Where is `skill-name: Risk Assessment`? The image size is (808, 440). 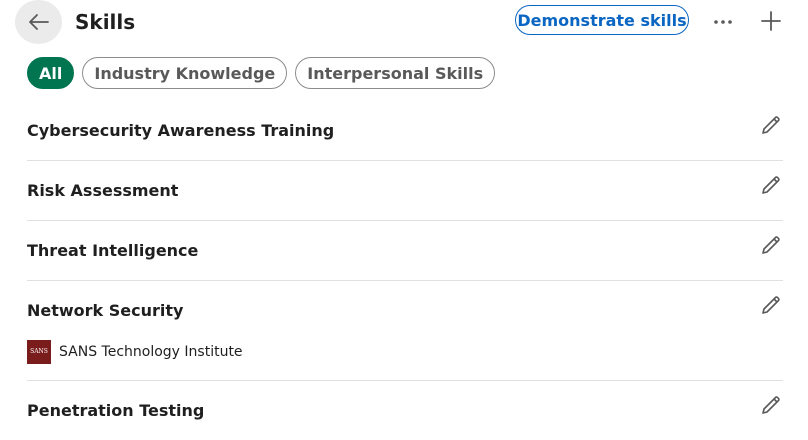 skill-name: Risk Assessment is located at coordinates (102, 190).